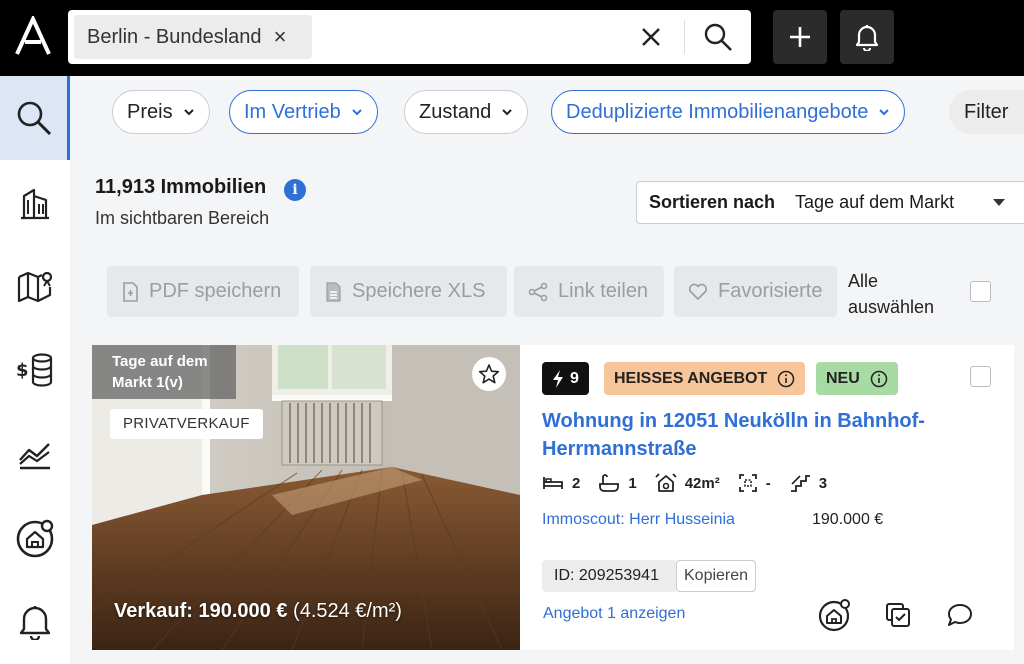 The width and height of the screenshot is (1024, 664). I want to click on bell-icon, so click(867, 38).